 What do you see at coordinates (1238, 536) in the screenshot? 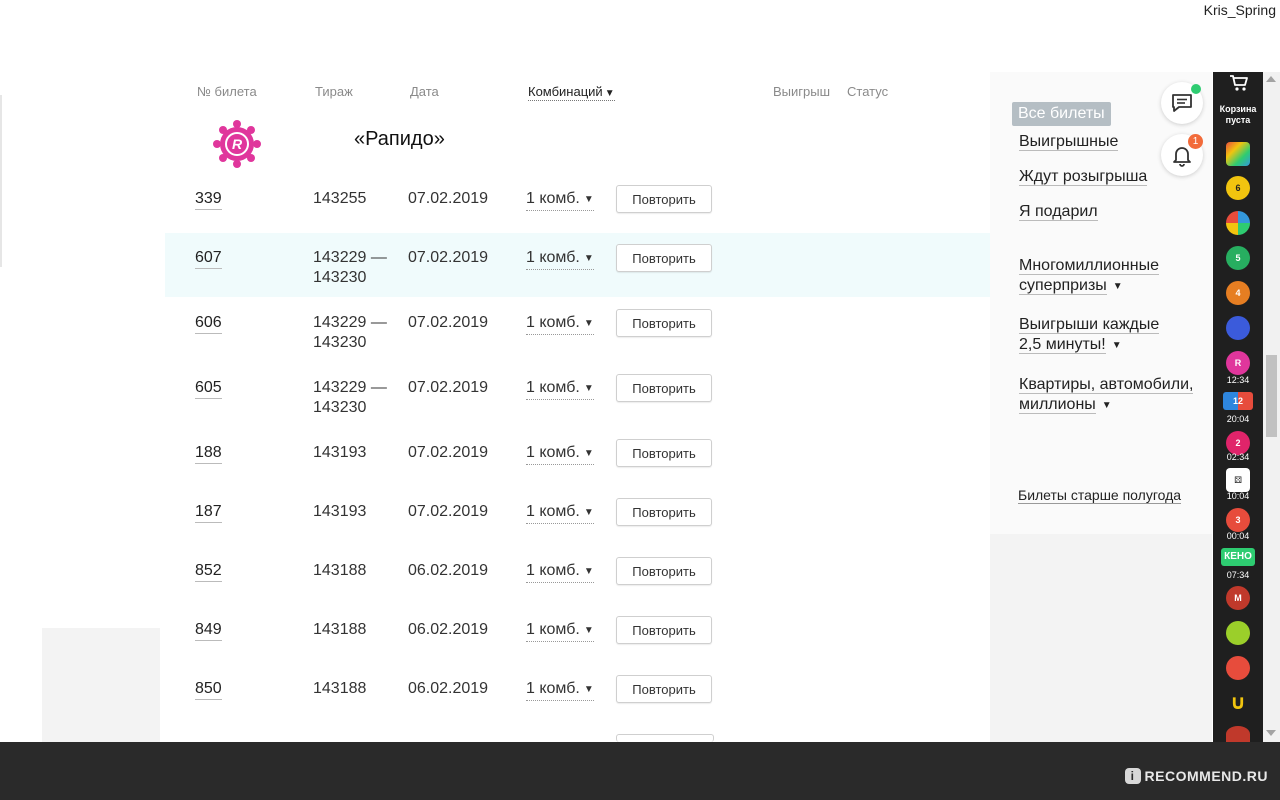
I see `game-time: 00:04` at bounding box center [1238, 536].